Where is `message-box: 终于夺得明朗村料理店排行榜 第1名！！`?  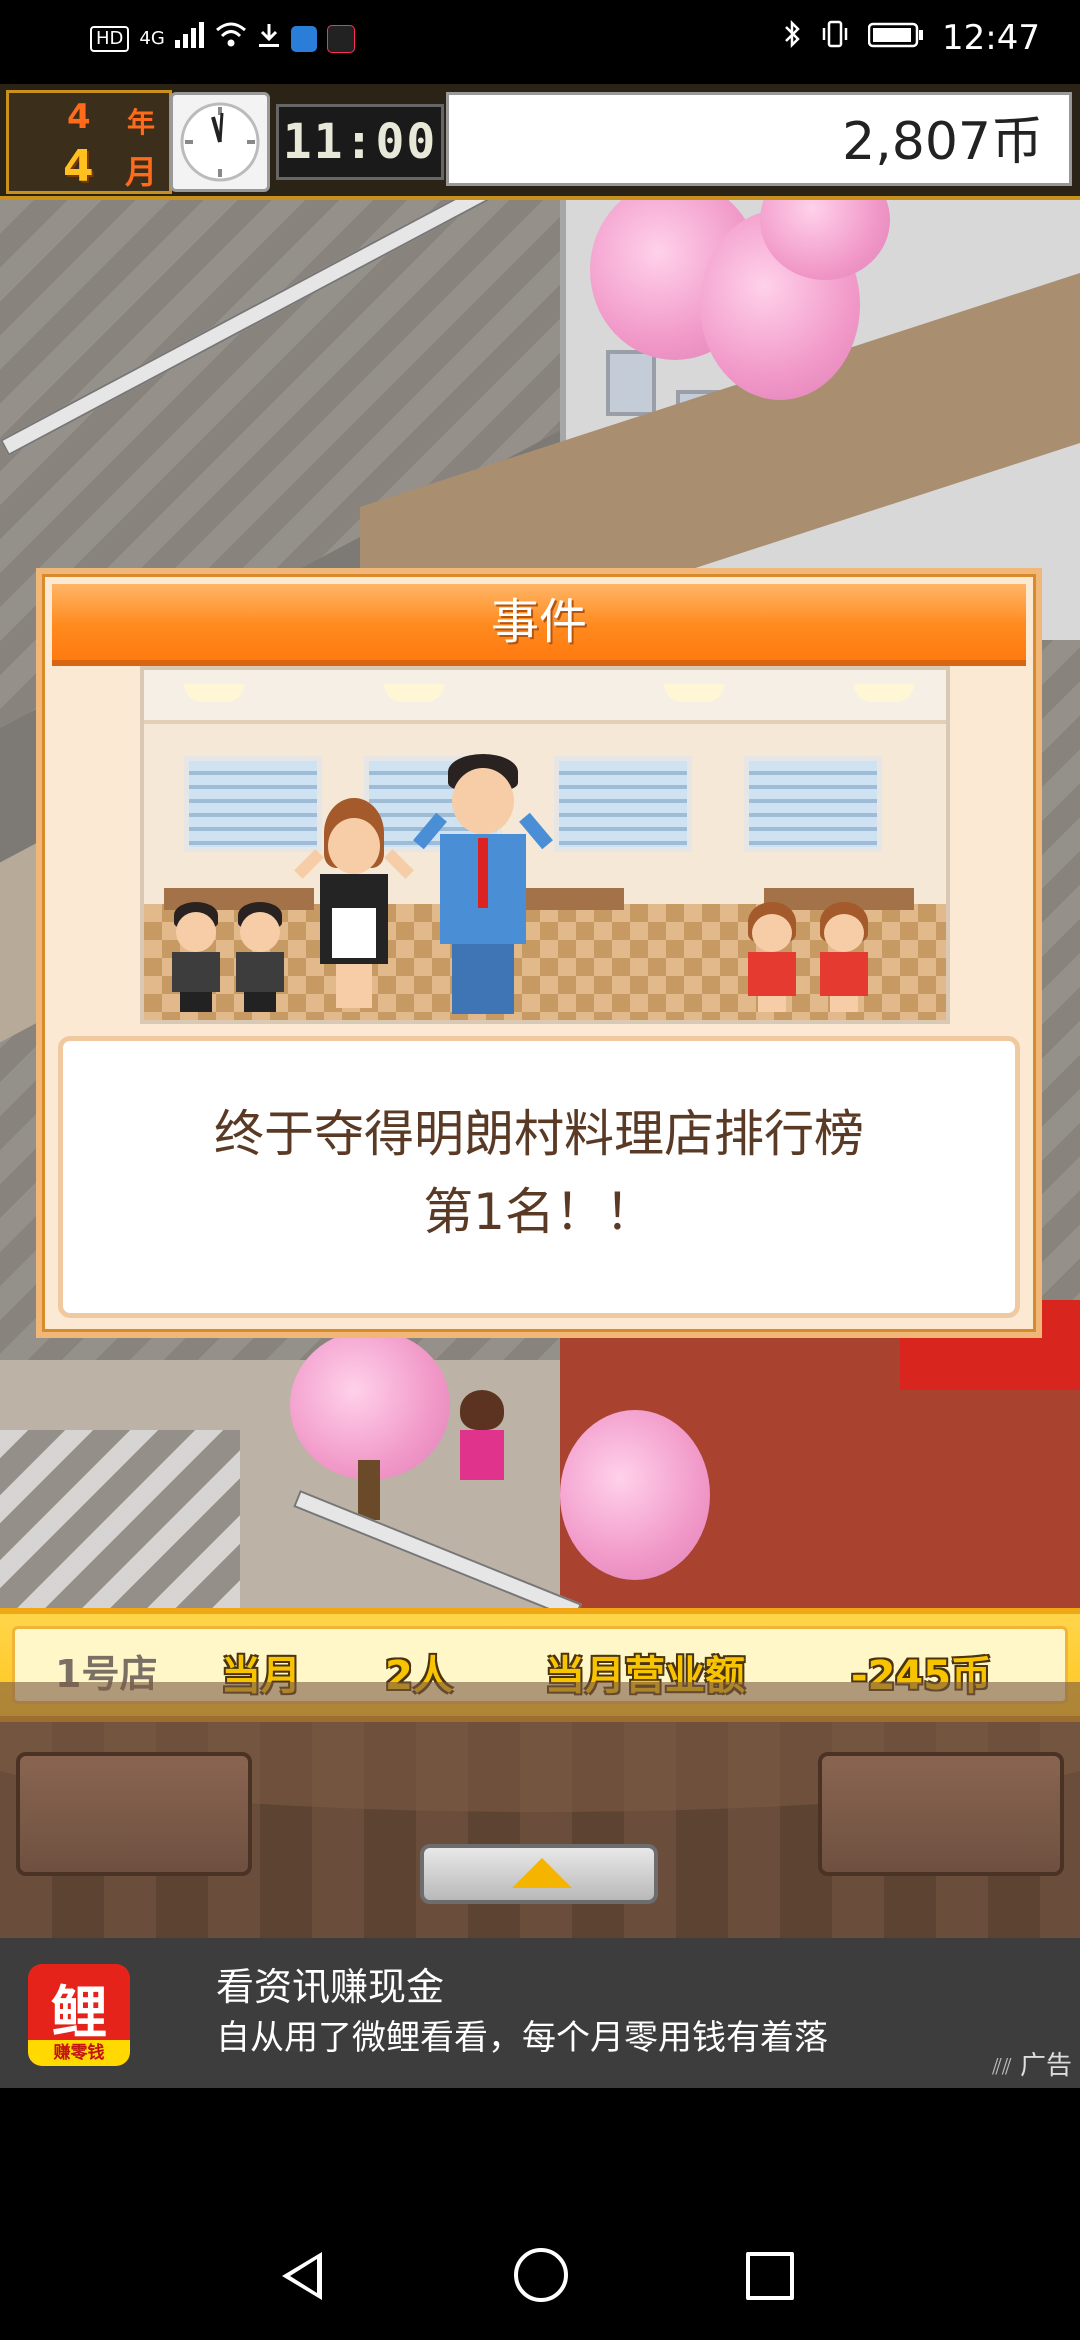
message-box: 终于夺得明朗村料理店排行榜 第1名！！ is located at coordinates (539, 1177).